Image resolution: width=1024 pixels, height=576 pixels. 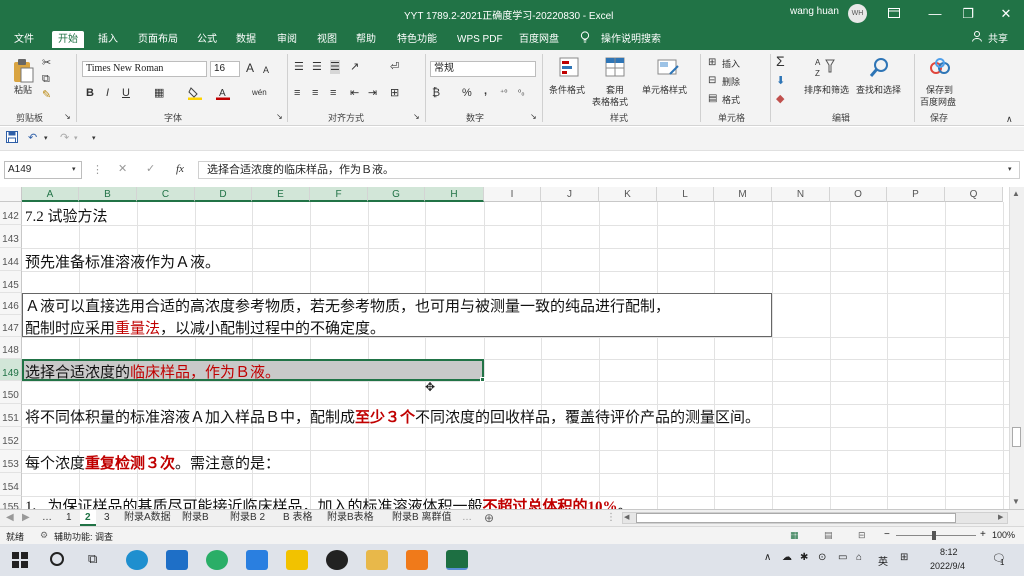 I want to click on wechat-icon, so click(x=217, y=560).